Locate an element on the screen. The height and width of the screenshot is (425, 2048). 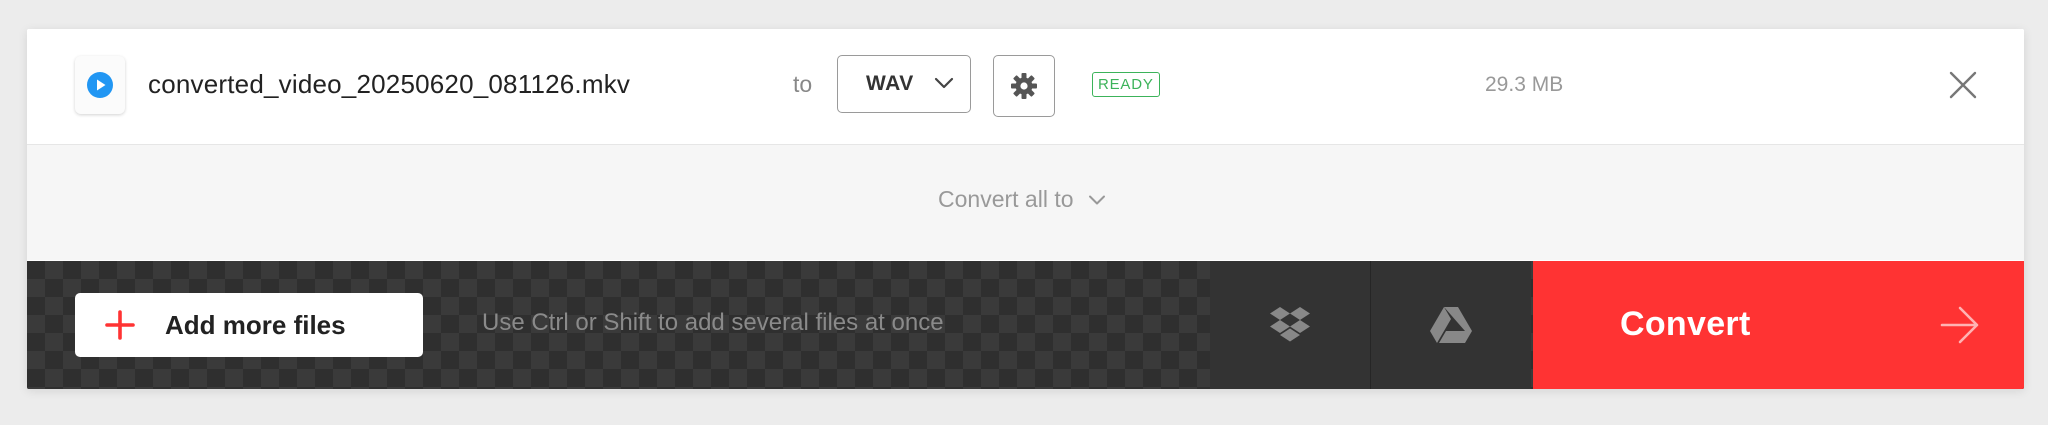
convert-label: Convert is located at coordinates (1685, 324).